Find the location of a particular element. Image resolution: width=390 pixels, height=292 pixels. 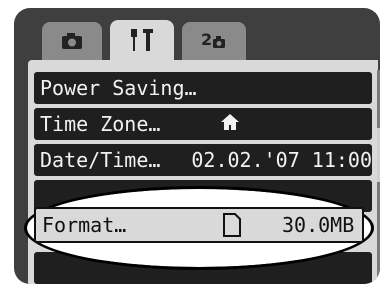

format-capacity: 30.0MB is located at coordinates (318, 225).